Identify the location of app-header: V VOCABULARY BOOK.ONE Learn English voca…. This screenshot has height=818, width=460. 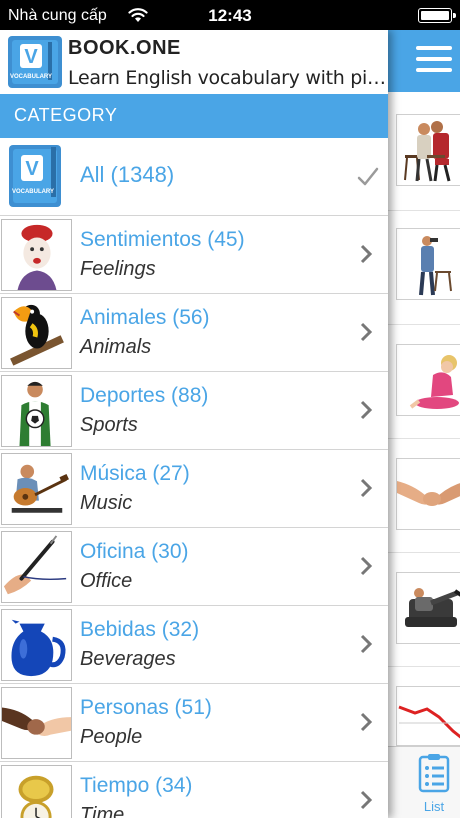
(194, 62).